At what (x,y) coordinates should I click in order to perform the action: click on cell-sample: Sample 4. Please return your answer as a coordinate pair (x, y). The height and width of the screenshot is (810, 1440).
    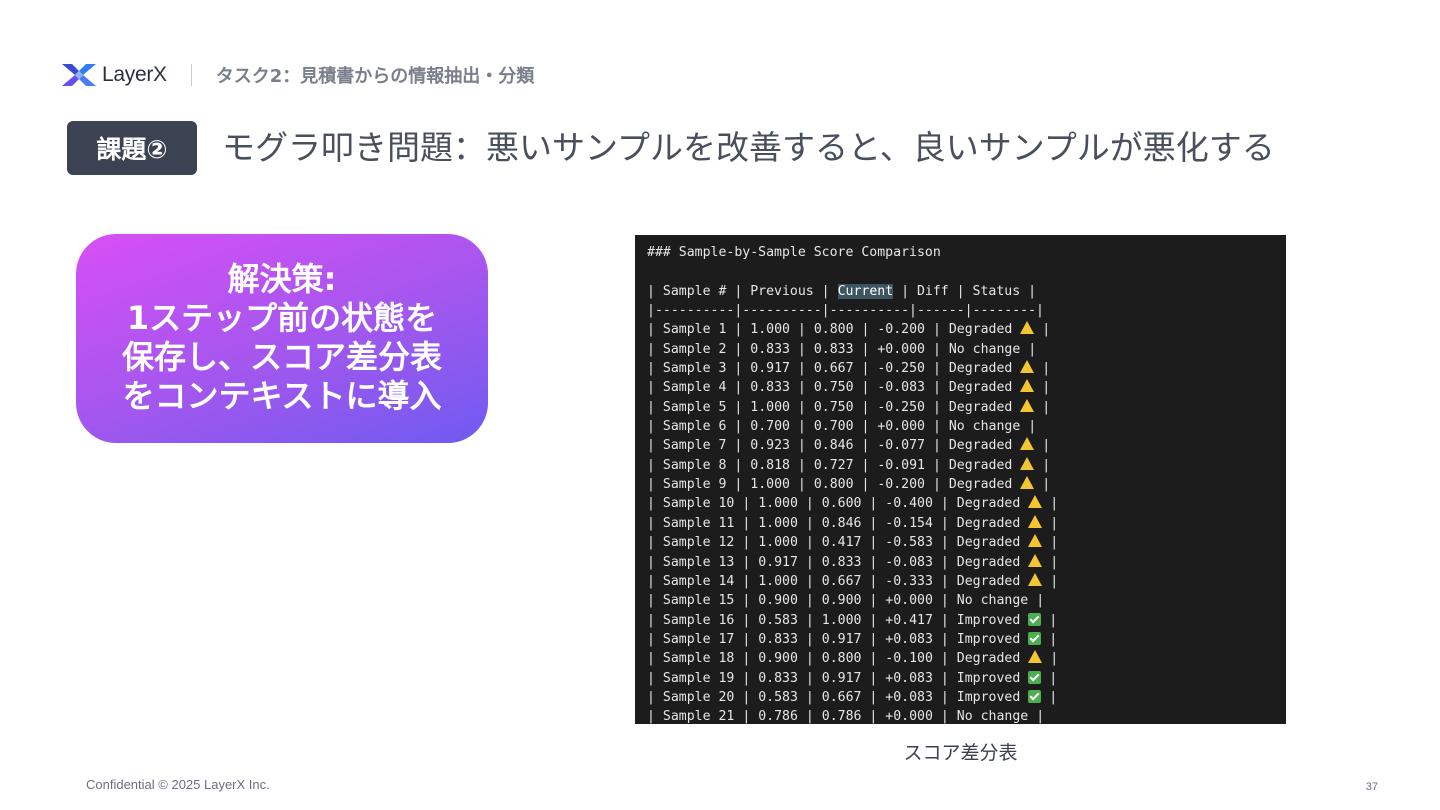
    Looking at the image, I should click on (694, 388).